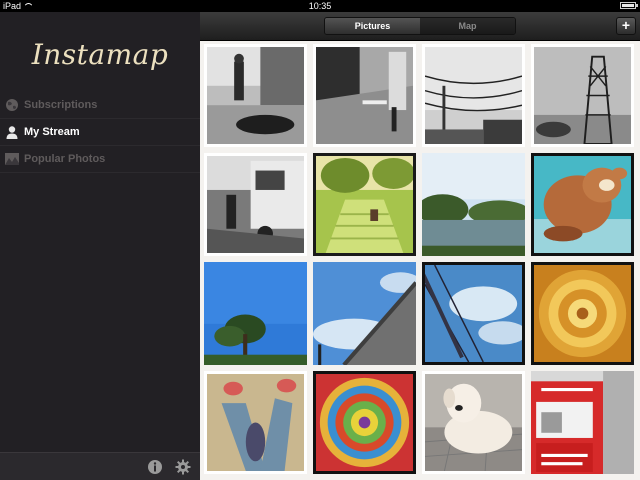 The width and height of the screenshot is (640, 480). I want to click on gear-icon, so click(183, 467).